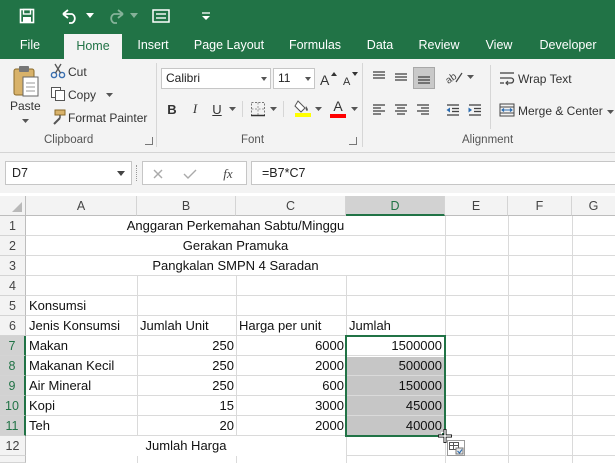 The width and height of the screenshot is (615, 463). What do you see at coordinates (328, 78) in the screenshot?
I see `increase-font-size-icon: A` at bounding box center [328, 78].